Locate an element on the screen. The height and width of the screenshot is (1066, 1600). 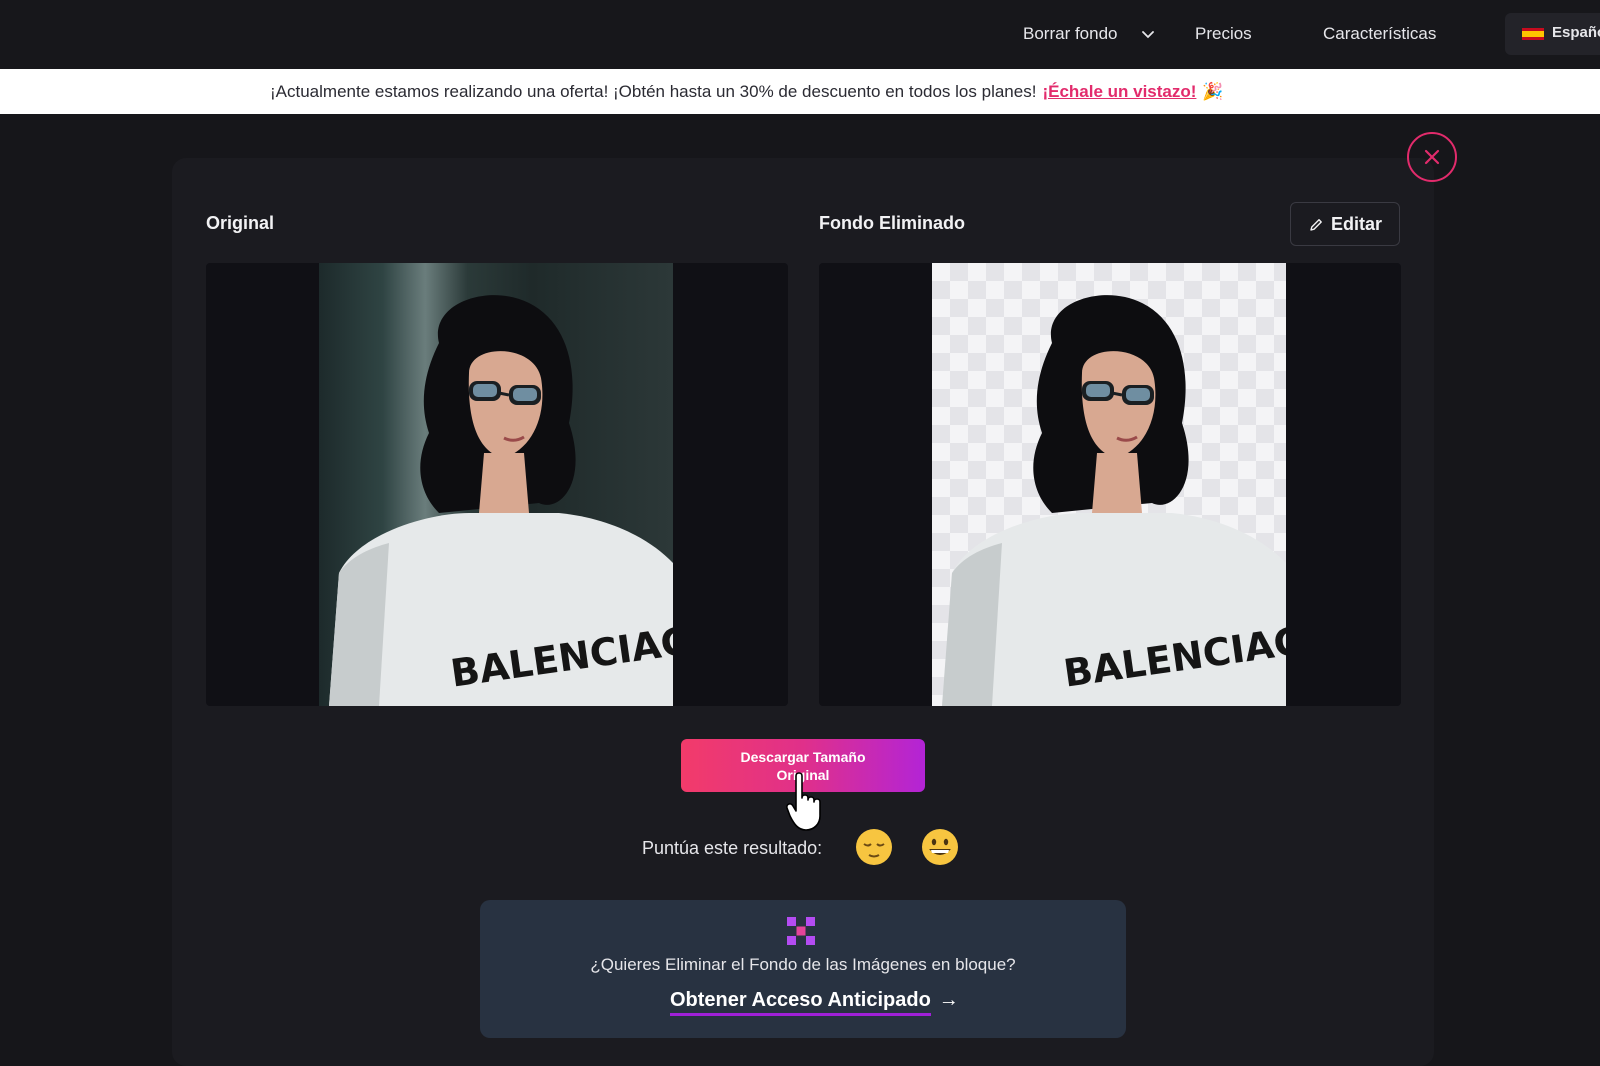
transparent-background-photo: BALENCIAGA is located at coordinates (1109, 484).